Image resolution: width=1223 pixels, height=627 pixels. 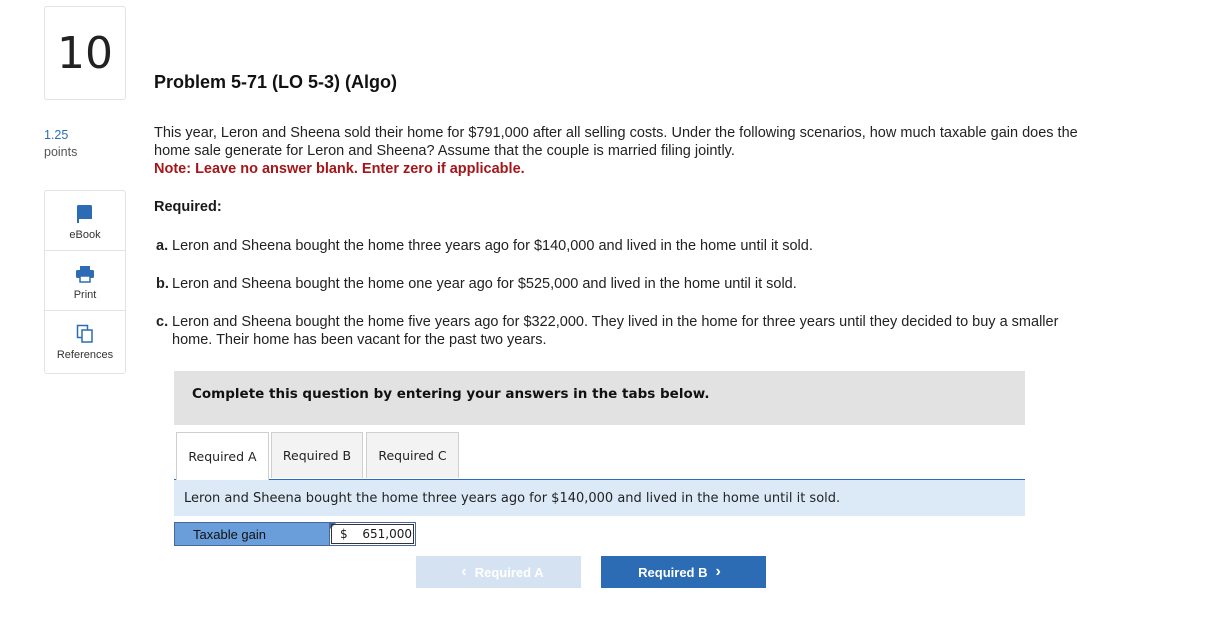 What do you see at coordinates (464, 571) in the screenshot?
I see `chevron-left-icon: ‹` at bounding box center [464, 571].